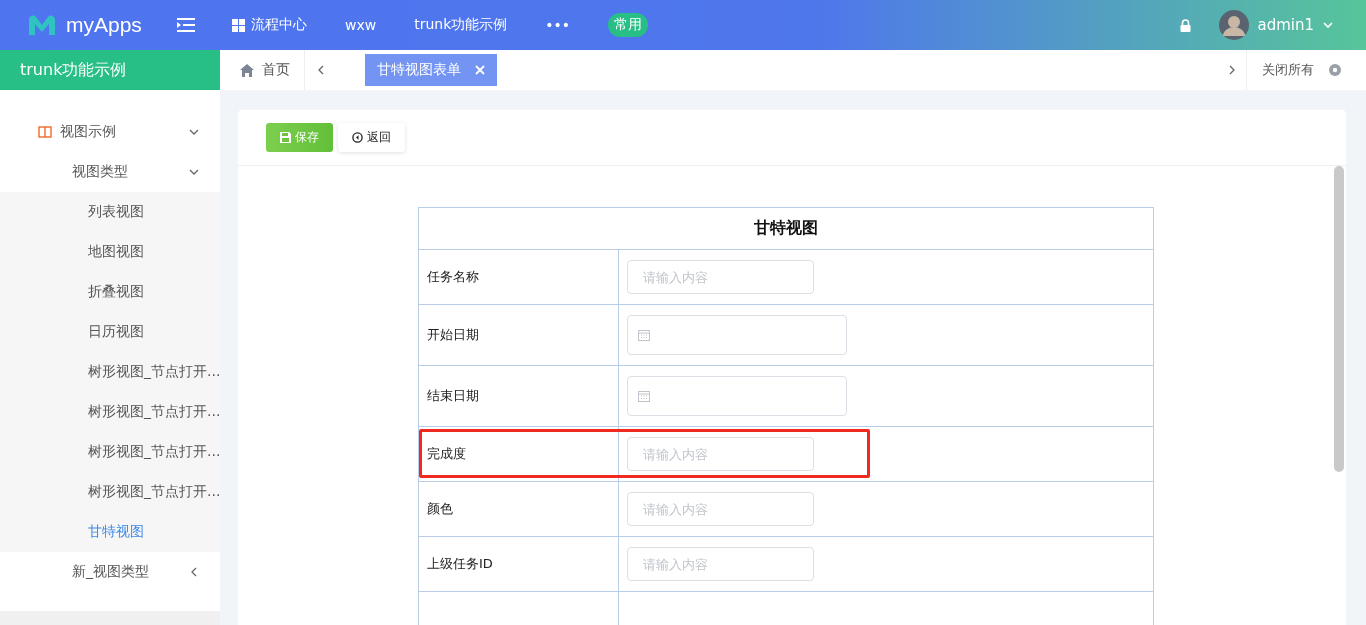 The width and height of the screenshot is (1366, 625). Describe the element at coordinates (519, 564) in the screenshot. I see `field-label: 上级任务ID` at that location.